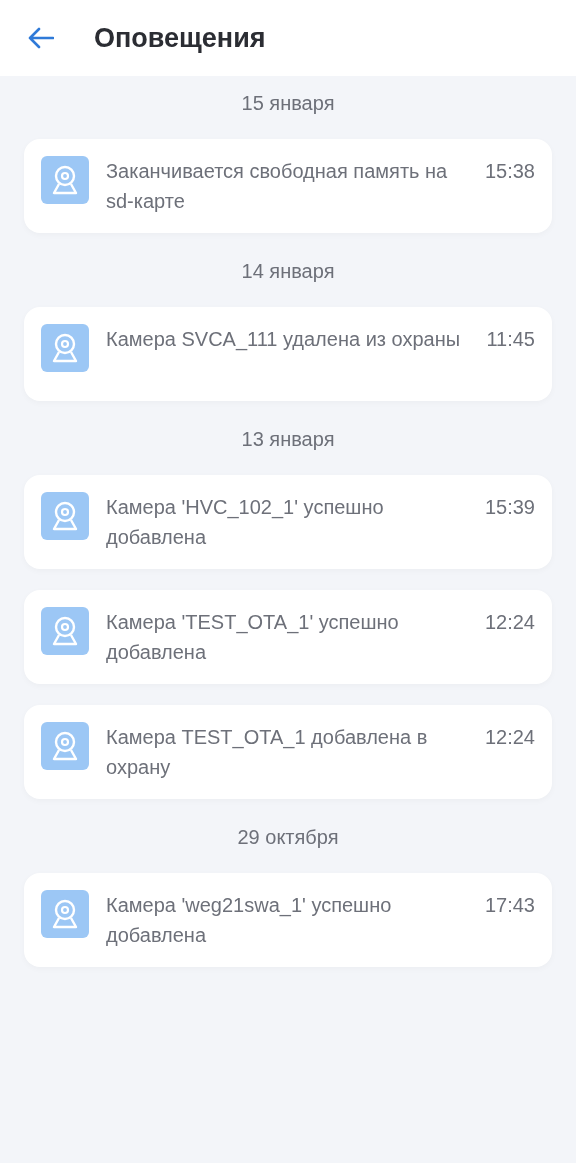 The height and width of the screenshot is (1163, 576). What do you see at coordinates (288, 837) in the screenshot?
I see `date-label: 29 октября` at bounding box center [288, 837].